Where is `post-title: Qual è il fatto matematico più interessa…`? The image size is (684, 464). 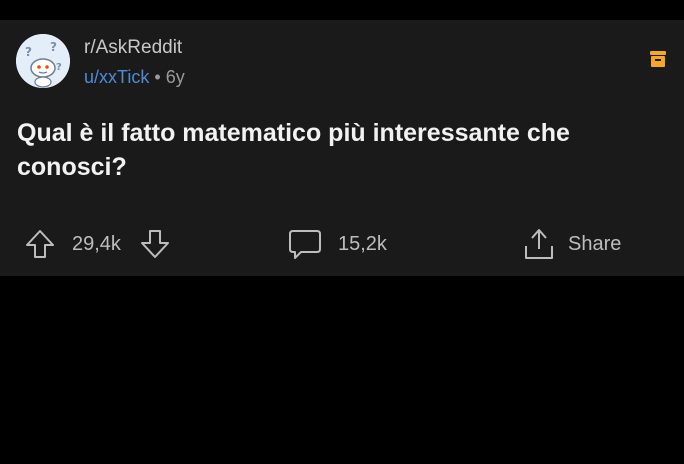 post-title: Qual è il fatto matematico più interessa… is located at coordinates (337, 150).